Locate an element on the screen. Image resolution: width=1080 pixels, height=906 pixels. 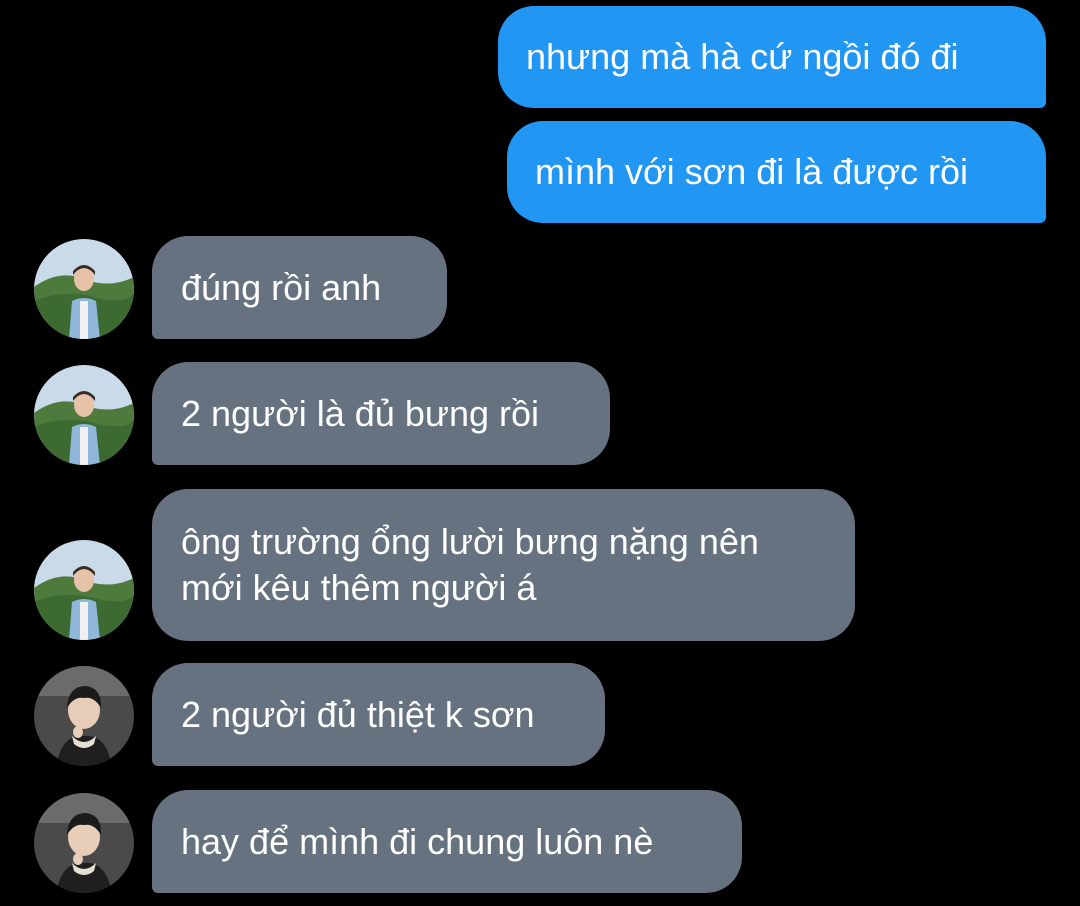
message-bubble-incoming: đúng rồi anh is located at coordinates (299, 287).